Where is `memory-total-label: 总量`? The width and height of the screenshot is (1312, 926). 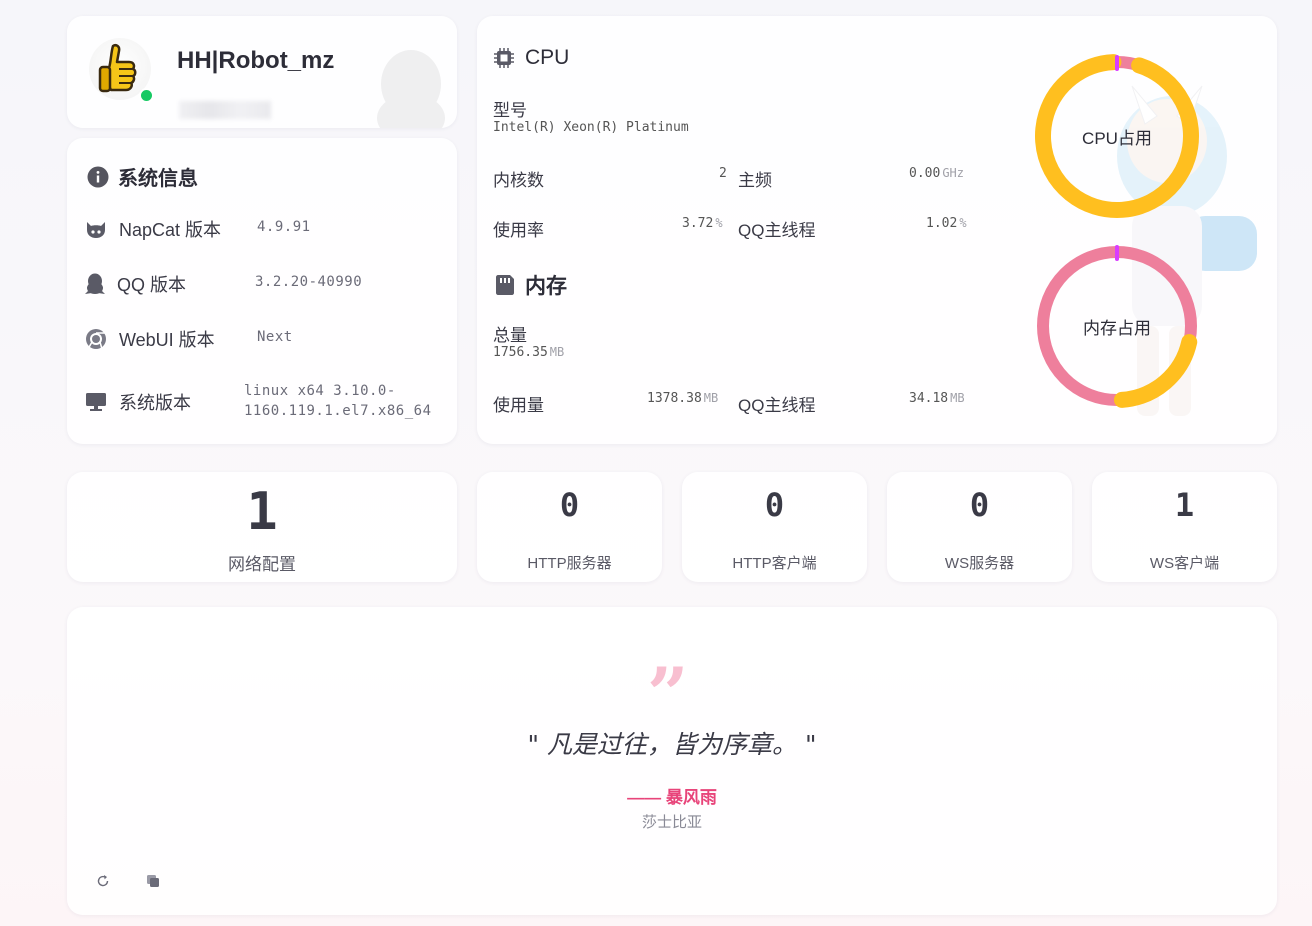
memory-total-label: 总量 is located at coordinates (510, 335).